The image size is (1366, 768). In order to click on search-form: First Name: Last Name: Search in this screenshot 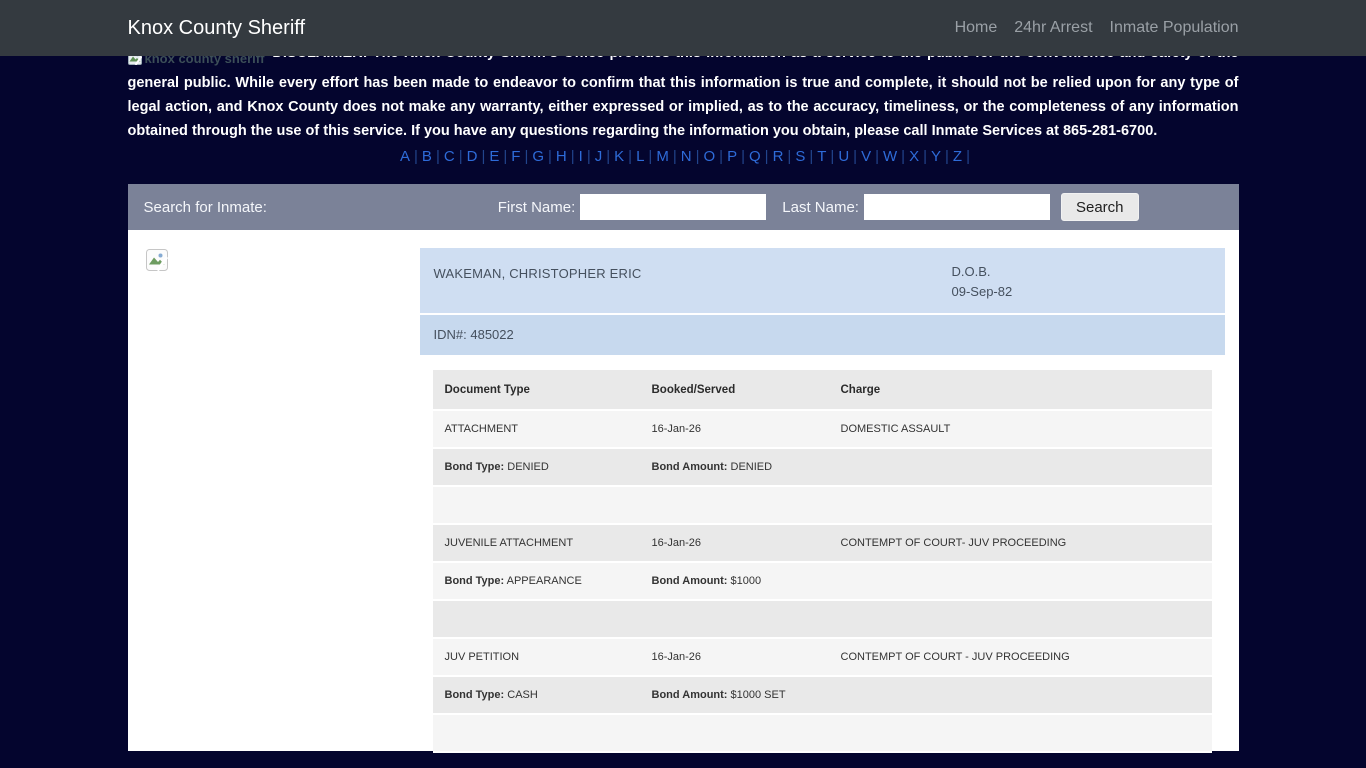, I will do `click(818, 207)`.